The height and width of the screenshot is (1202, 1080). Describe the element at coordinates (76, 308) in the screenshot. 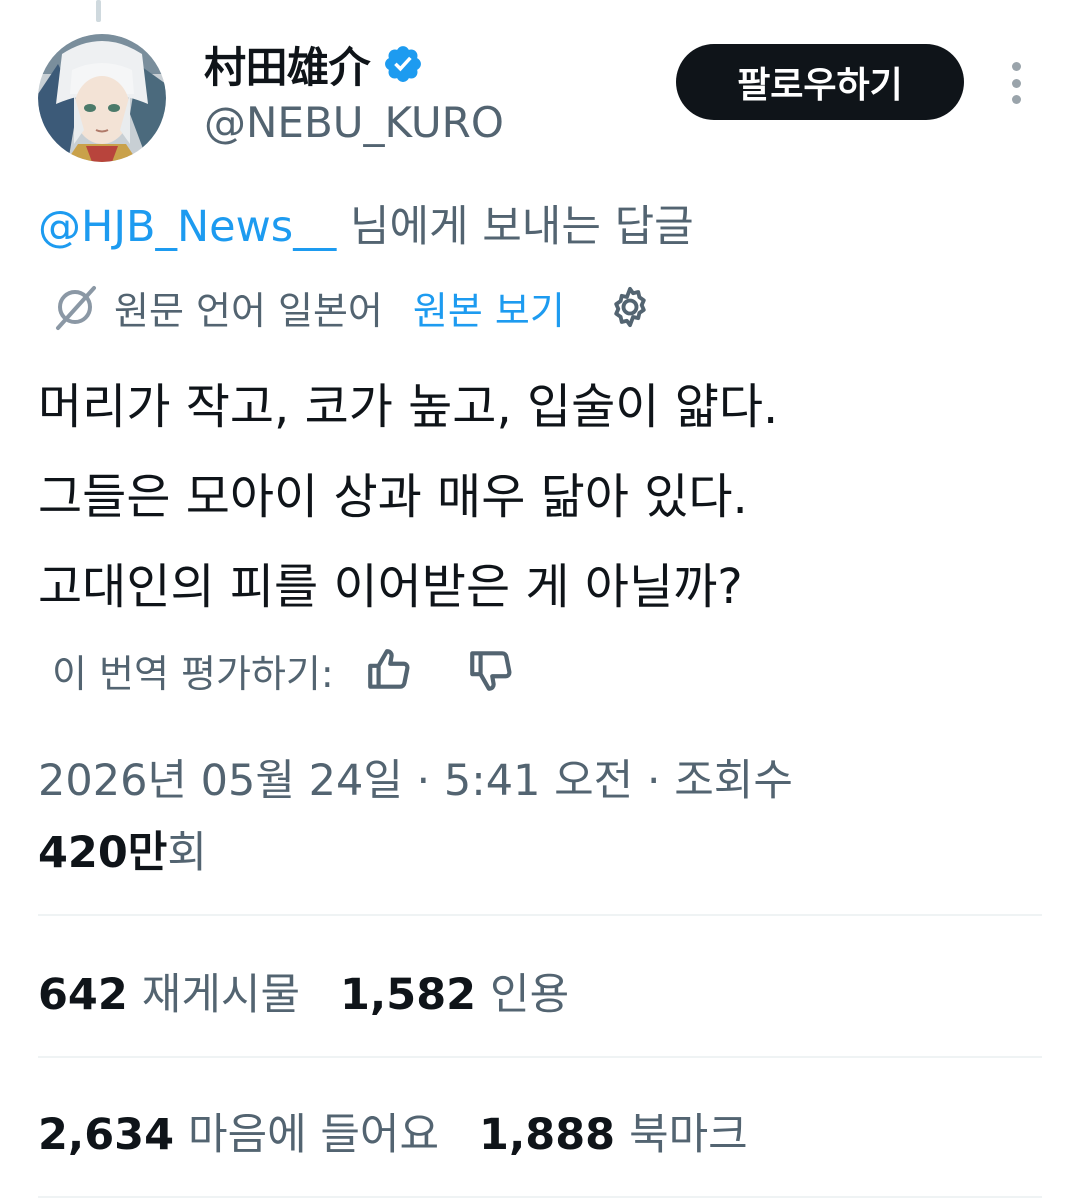

I see `translate-off-icon` at that location.